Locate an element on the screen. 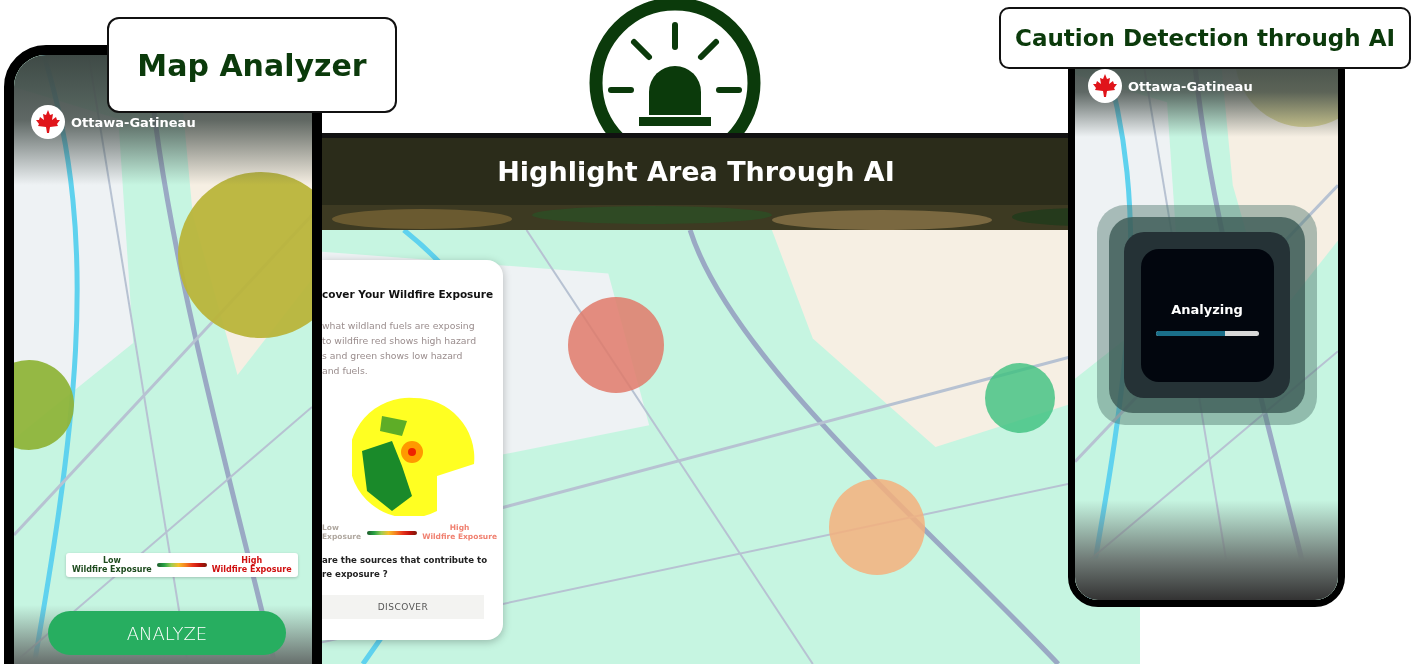 The width and height of the screenshot is (1417, 664). banner-title: Highlight Area Through AI is located at coordinates (696, 171).